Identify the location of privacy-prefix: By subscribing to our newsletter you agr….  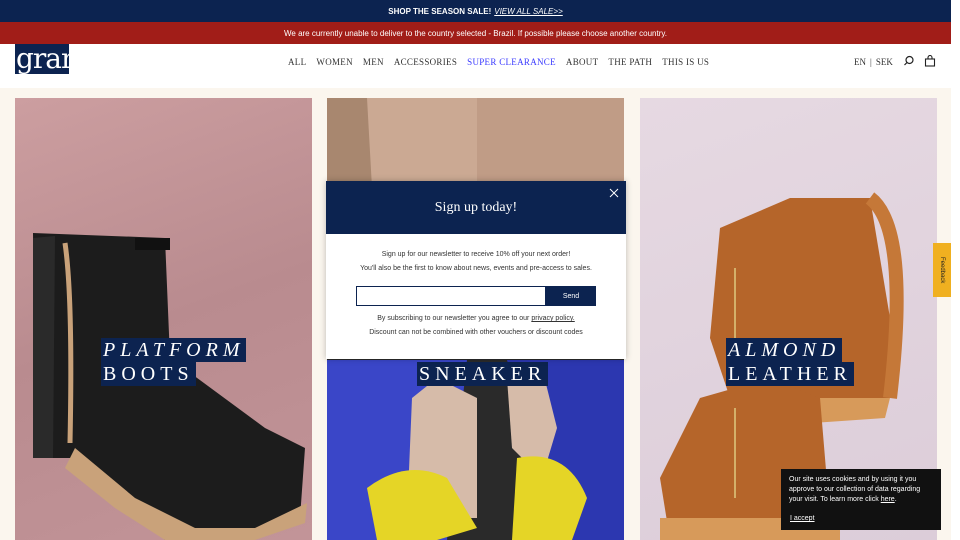
(453, 318).